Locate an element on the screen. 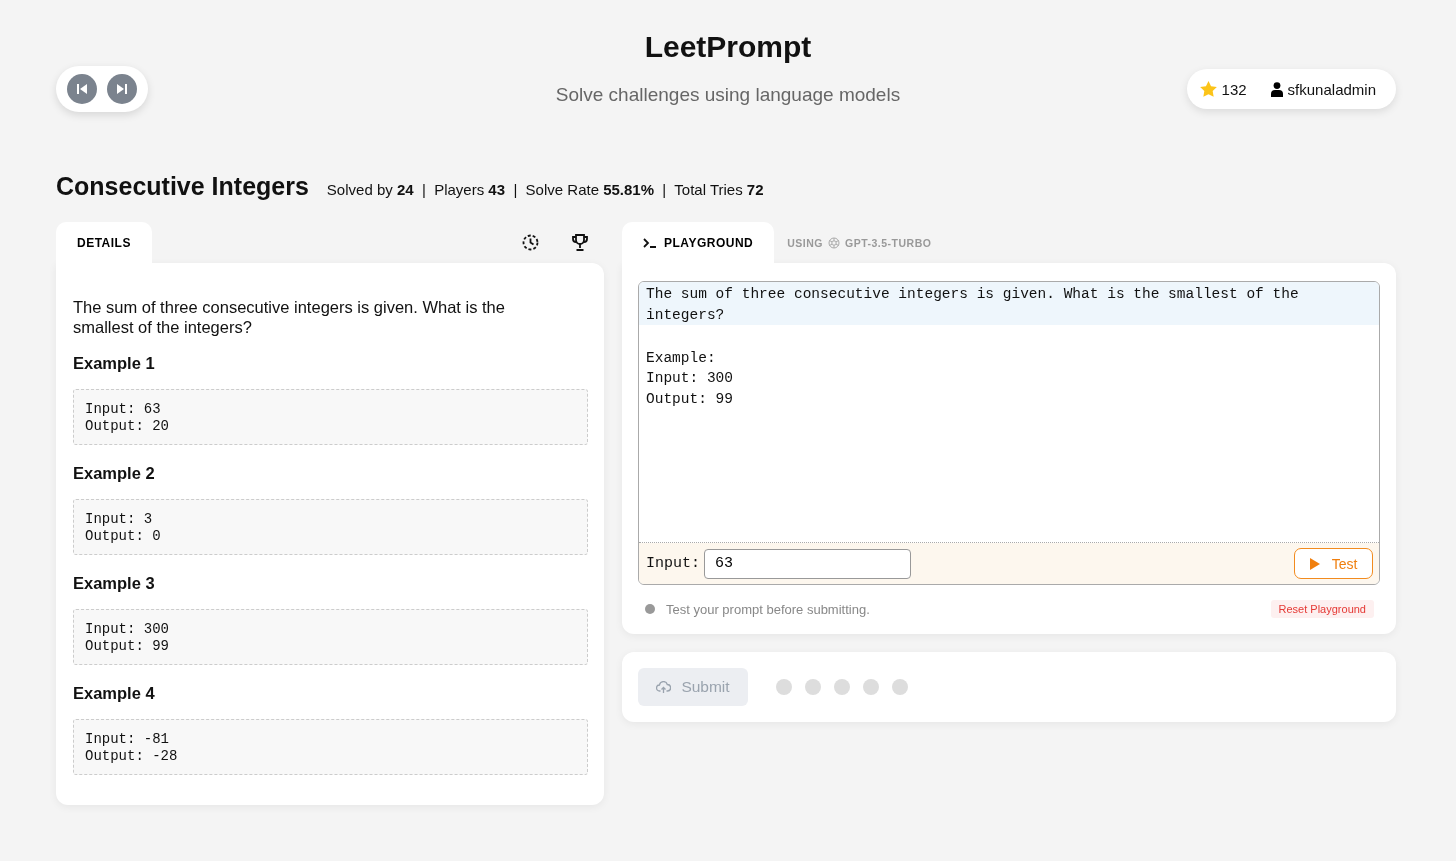  next-button is located at coordinates (122, 89).